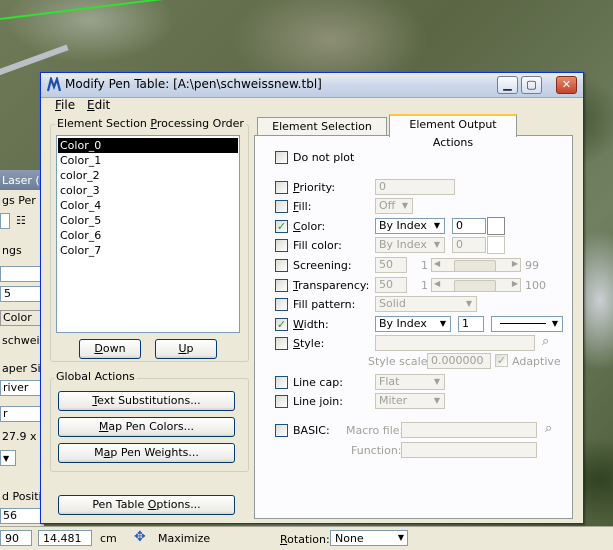 The height and width of the screenshot is (550, 613). Describe the element at coordinates (394, 206) in the screenshot. I see `fill-select: Off ▼` at that location.